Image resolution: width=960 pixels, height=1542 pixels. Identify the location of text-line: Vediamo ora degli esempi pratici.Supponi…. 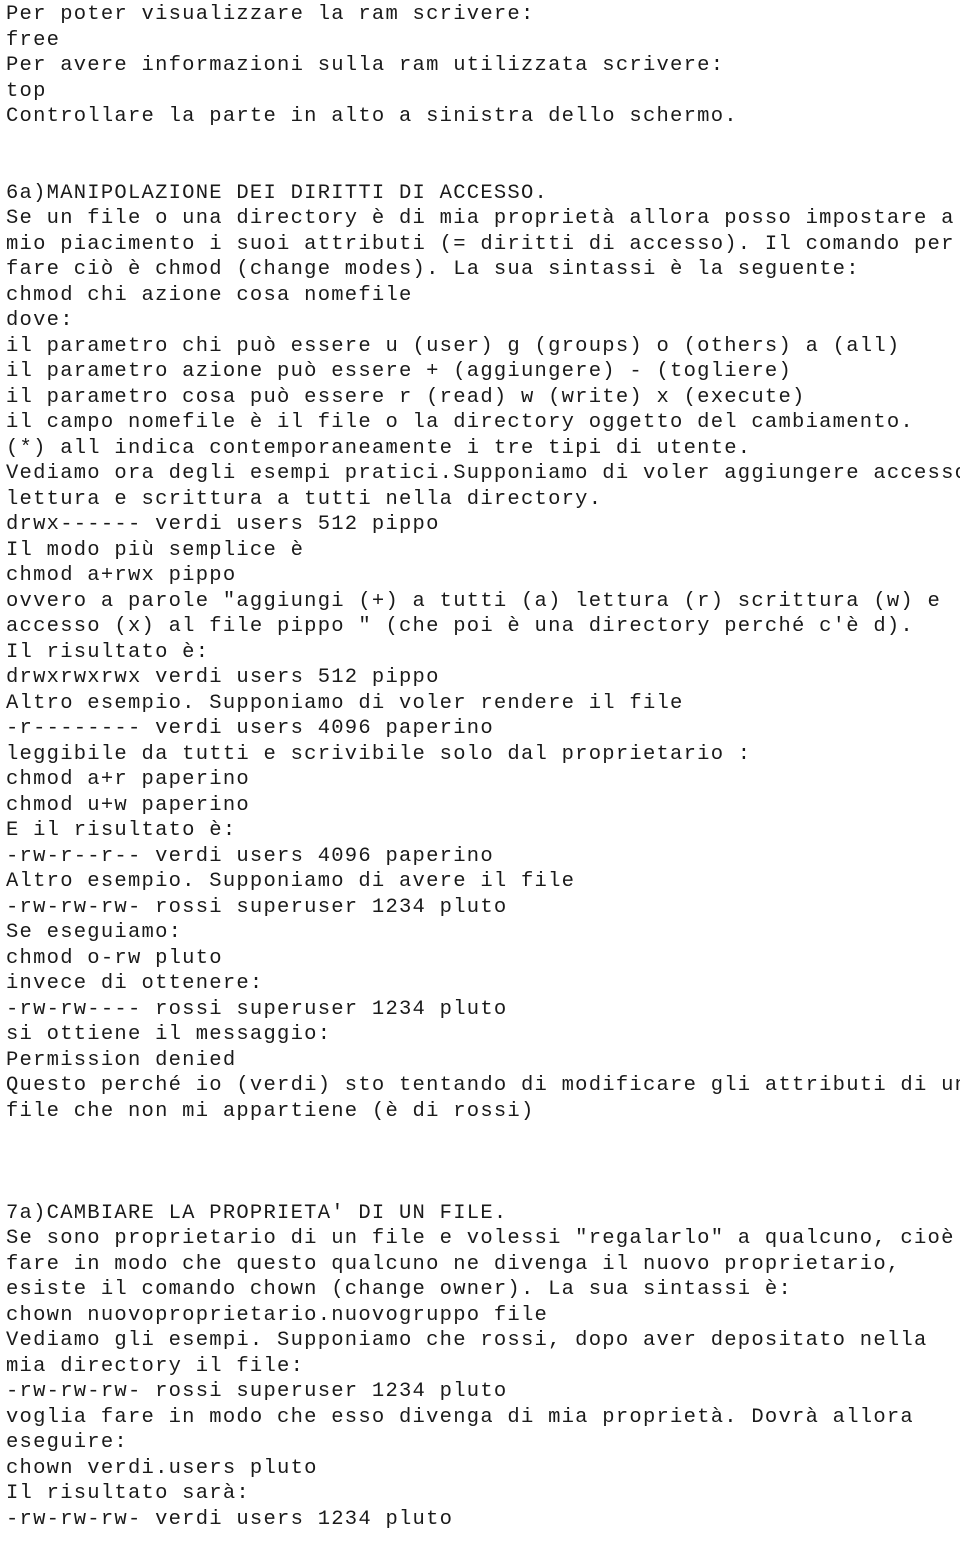
(483, 473).